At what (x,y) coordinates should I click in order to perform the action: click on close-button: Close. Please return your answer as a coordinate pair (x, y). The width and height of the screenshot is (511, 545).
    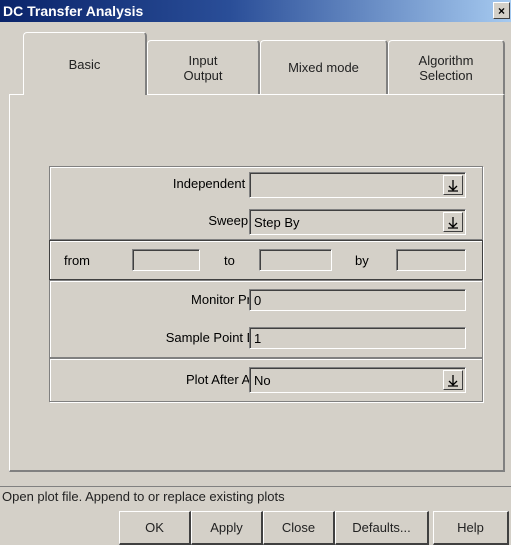
    Looking at the image, I should click on (299, 528).